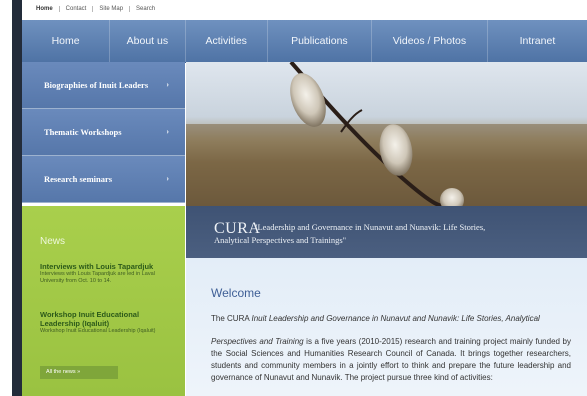  I want to click on all-news-button: All the news », so click(79, 372).